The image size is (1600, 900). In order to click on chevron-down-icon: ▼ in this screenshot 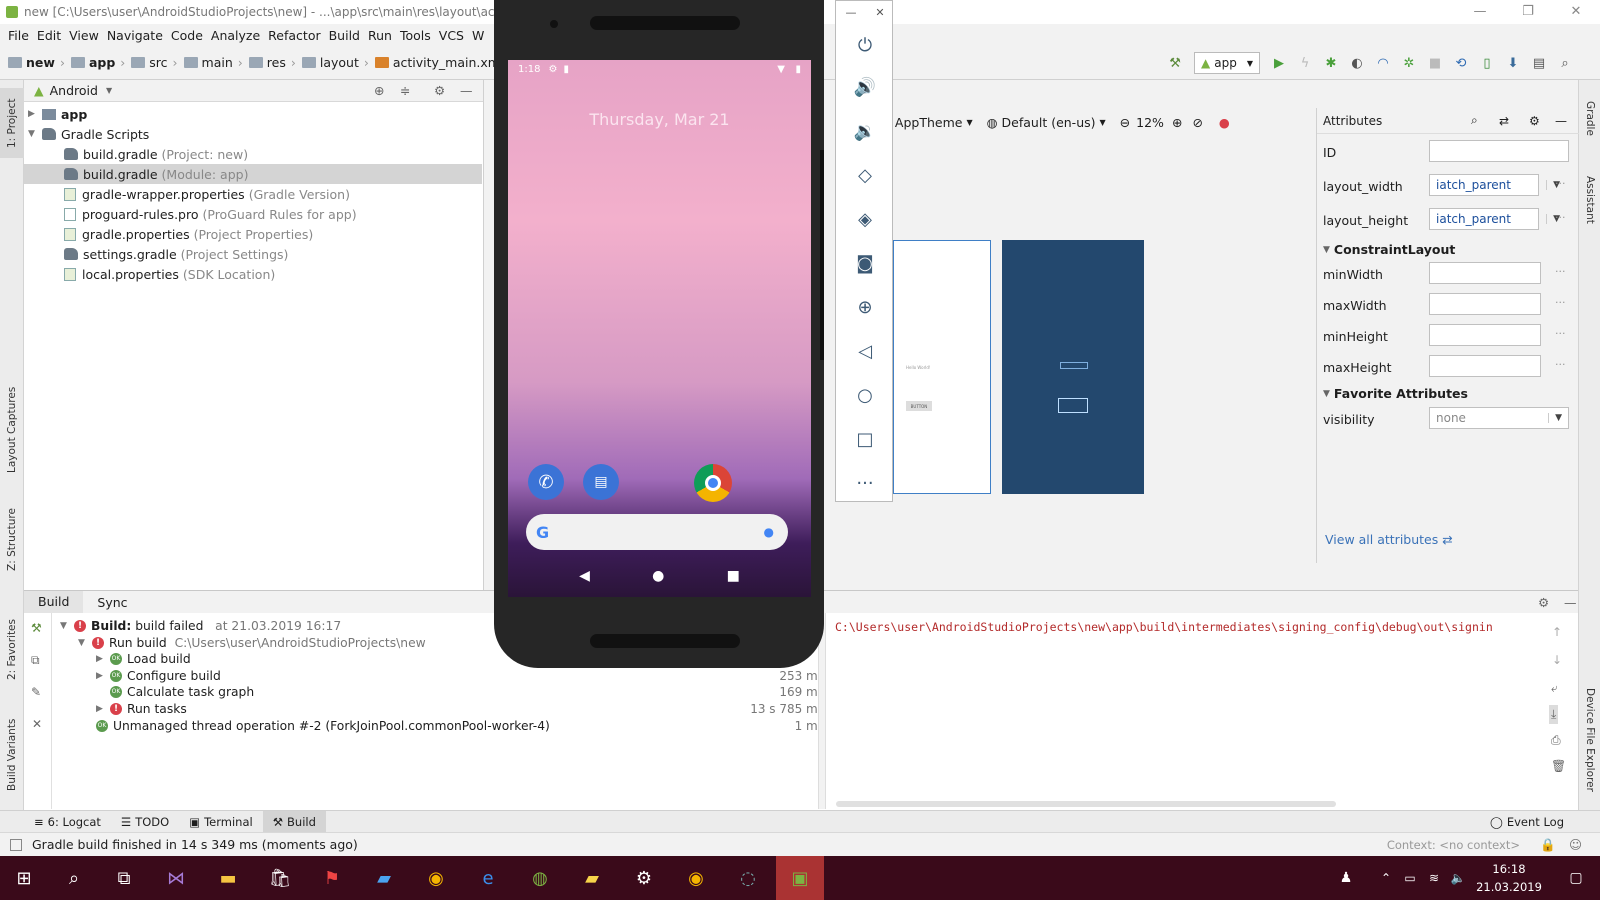, I will do `click(109, 90)`.